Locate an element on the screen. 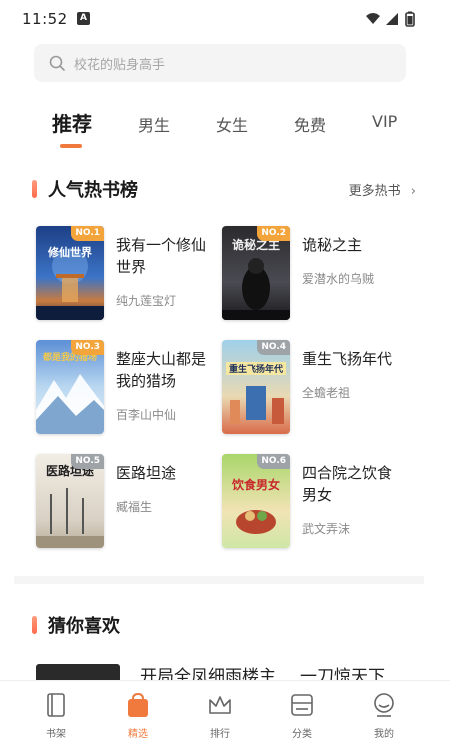 This screenshot has width=450, height=750. bookshelf-icon is located at coordinates (56, 705).